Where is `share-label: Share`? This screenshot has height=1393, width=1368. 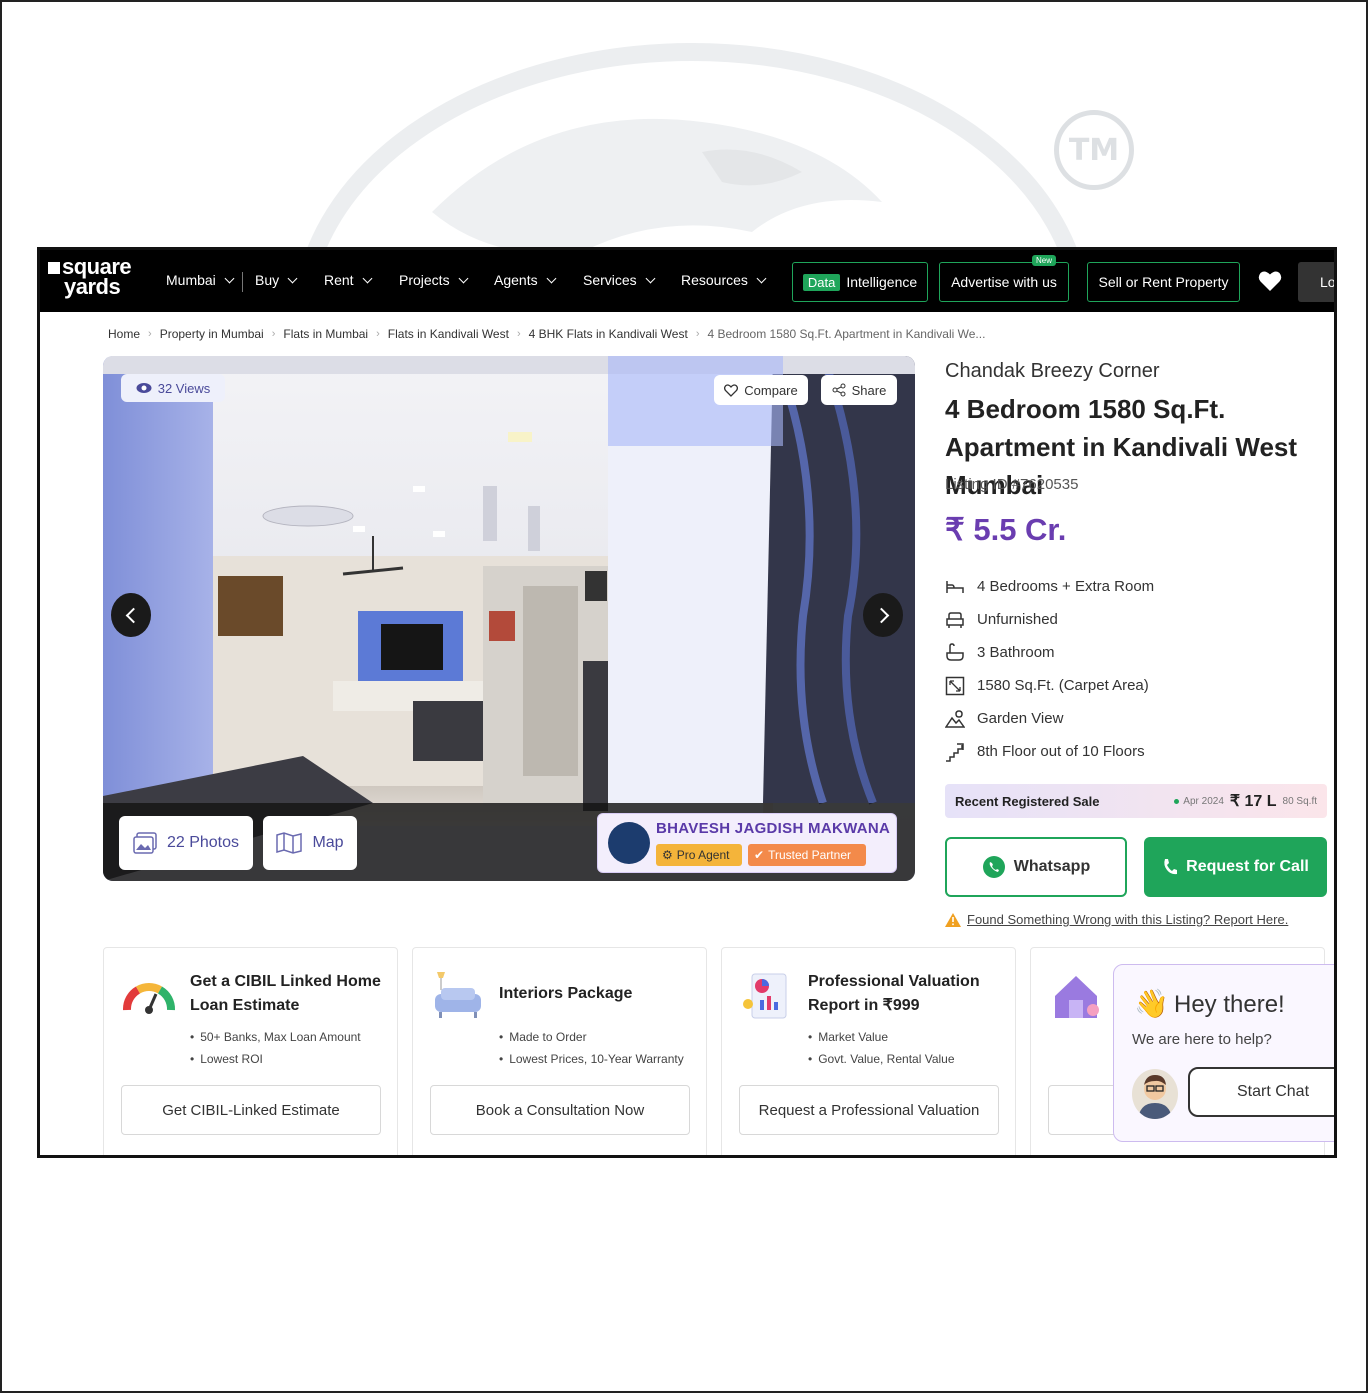
share-label: Share is located at coordinates (869, 390).